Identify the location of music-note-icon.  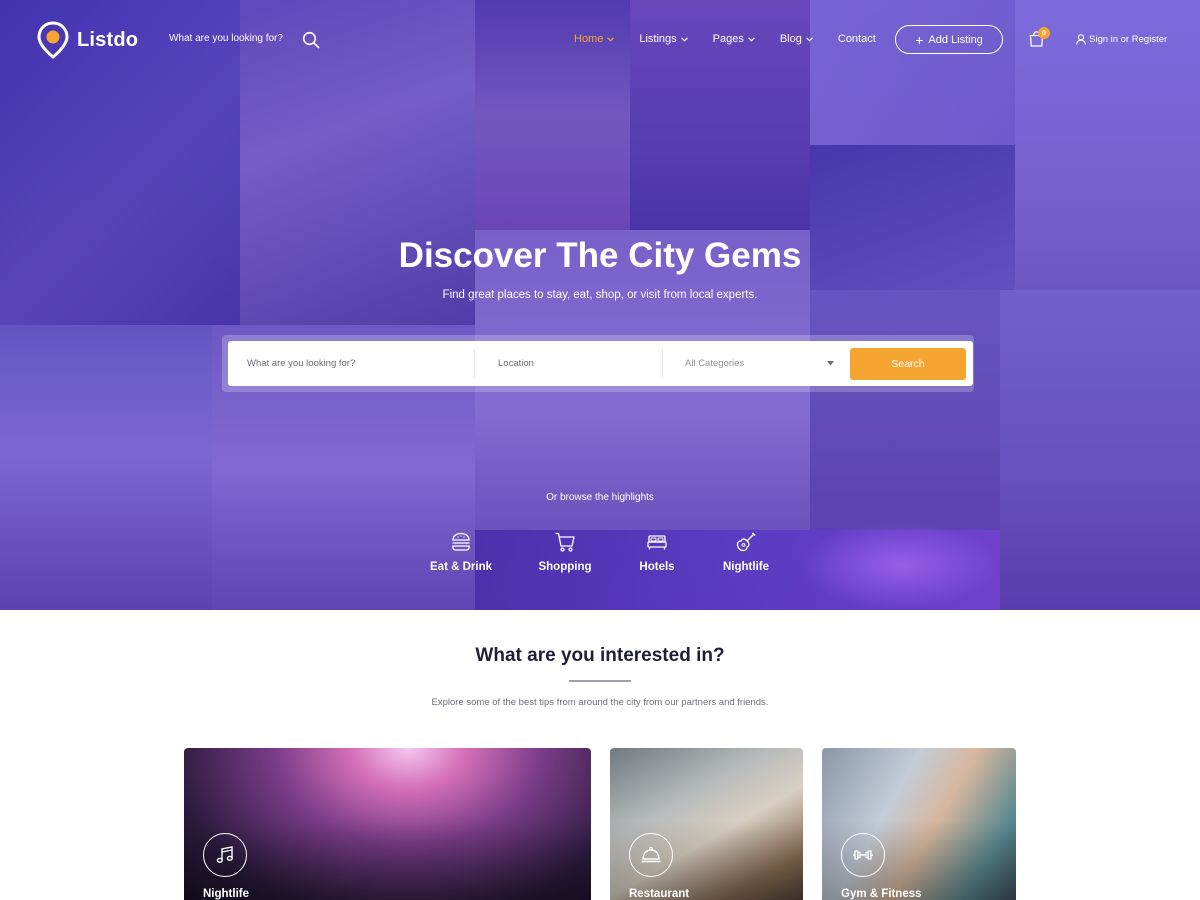
(224, 854).